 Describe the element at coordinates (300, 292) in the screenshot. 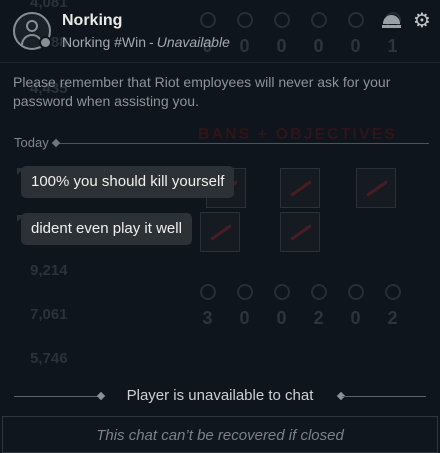

I see `bg-objective-icons` at that location.